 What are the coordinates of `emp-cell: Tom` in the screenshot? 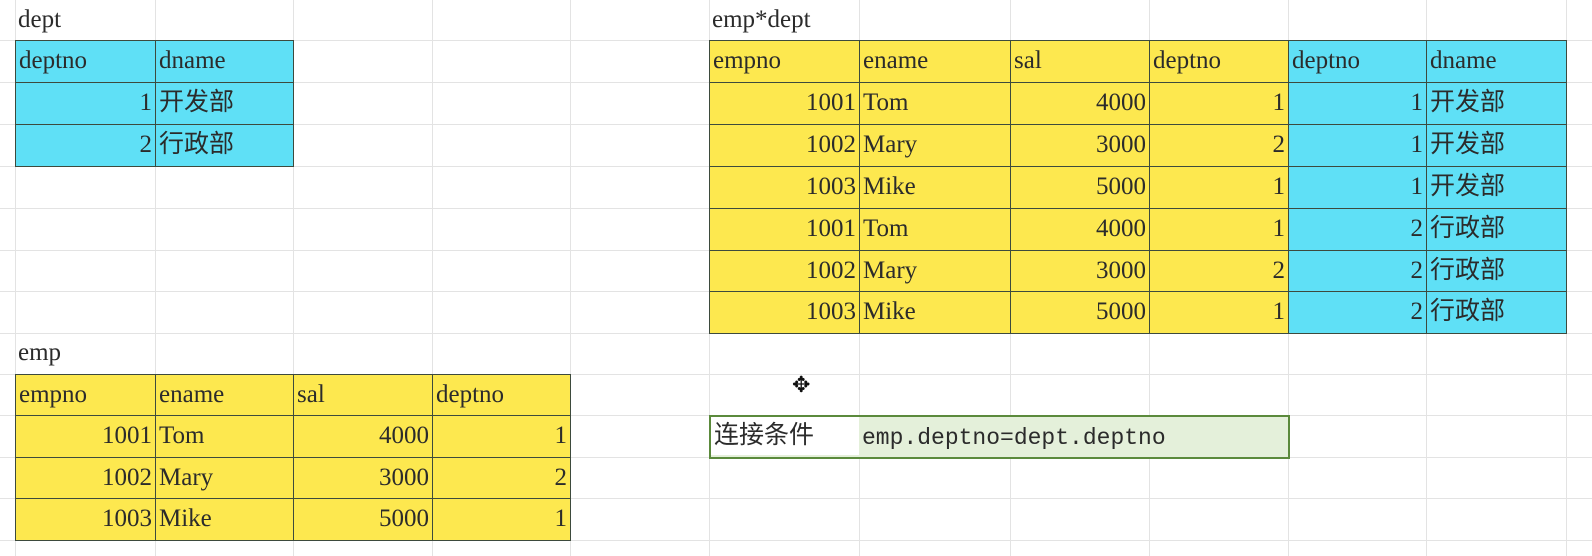 It's located at (224, 436).